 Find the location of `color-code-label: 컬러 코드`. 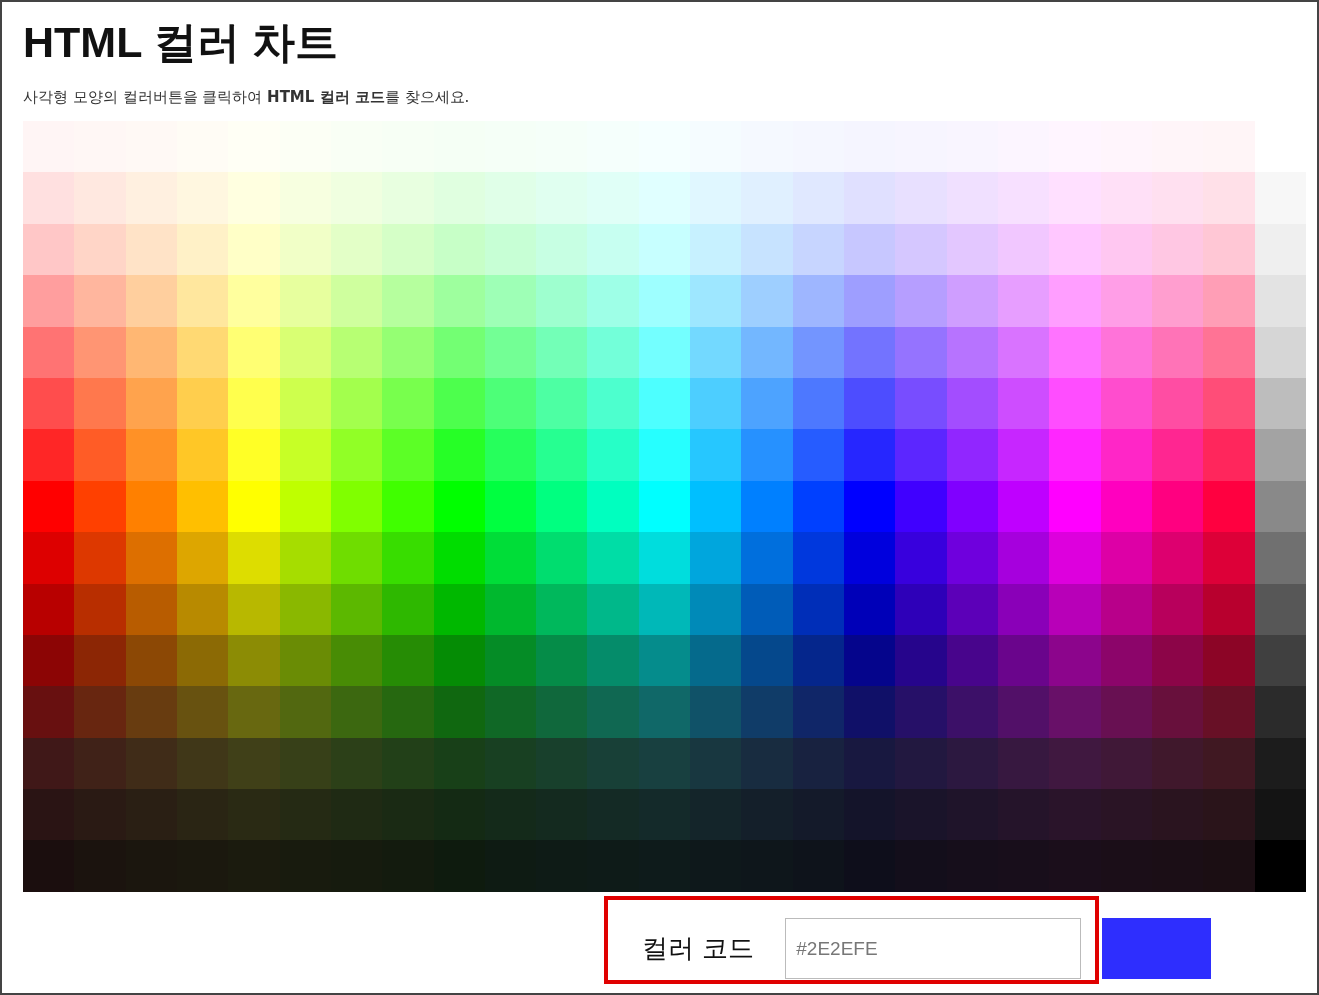

color-code-label: 컬러 코드 is located at coordinates (698, 949).